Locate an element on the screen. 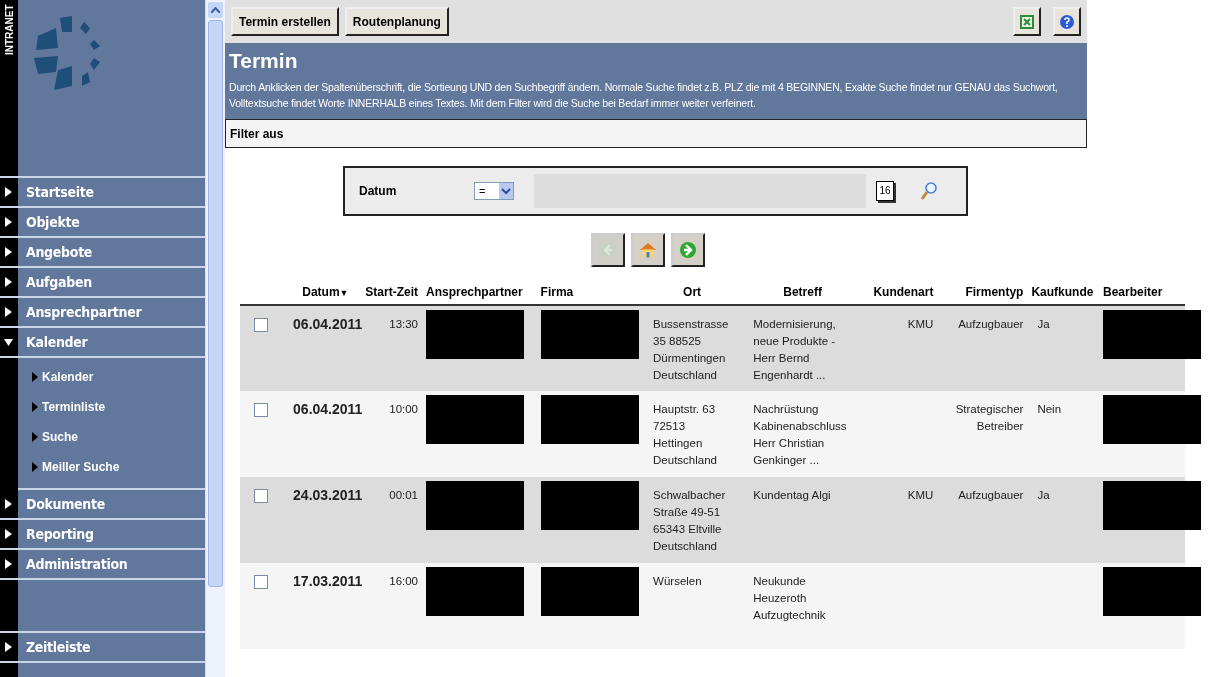  menu-label: Ansprechpartner is located at coordinates (84, 312).